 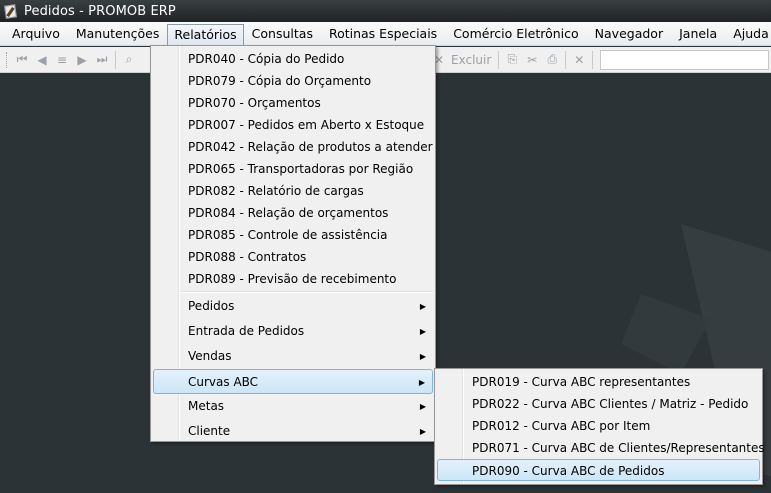 I want to click on menu-item-pdr088: PDR088 - Contratos, so click(x=293, y=257).